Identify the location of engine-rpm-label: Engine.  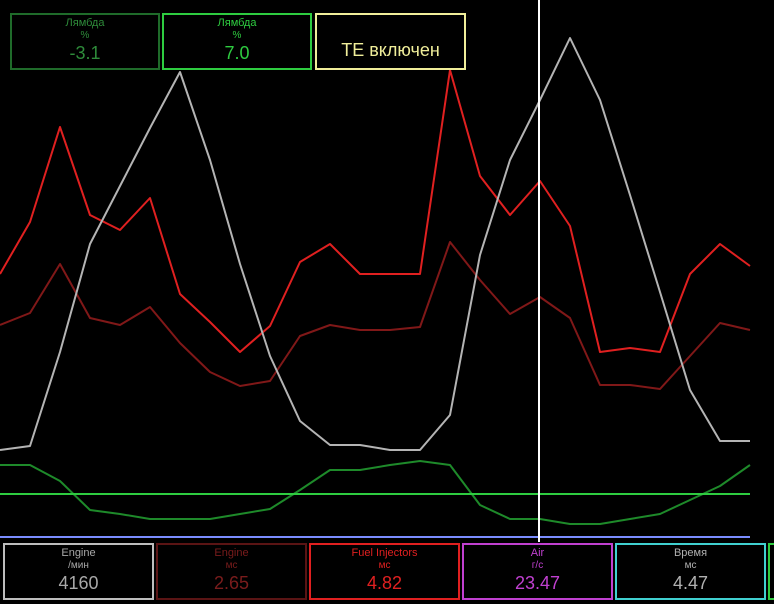
(78, 553).